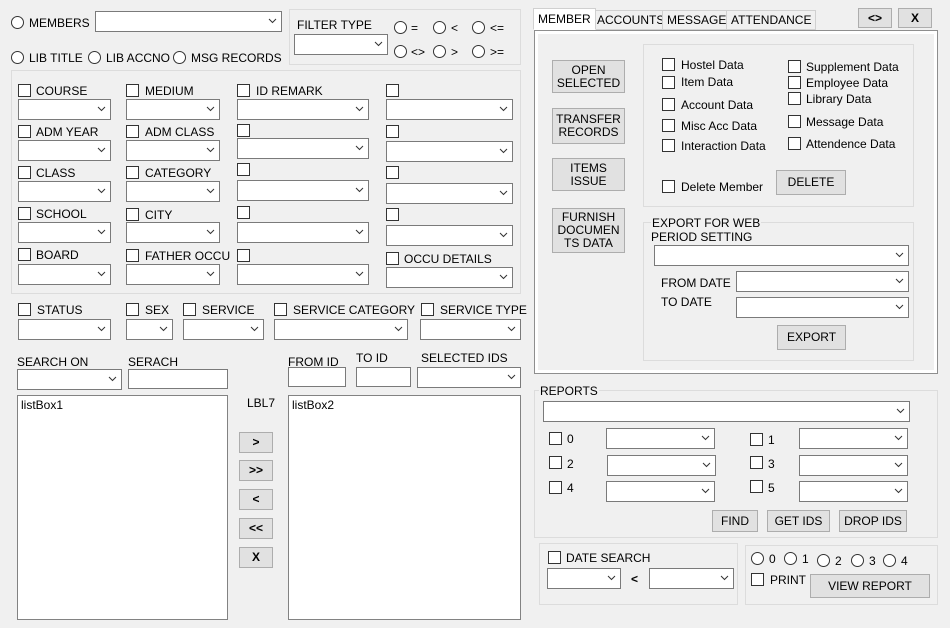  Describe the element at coordinates (588, 76) in the screenshot. I see `open-selected-button: OPEN SELECTED` at that location.